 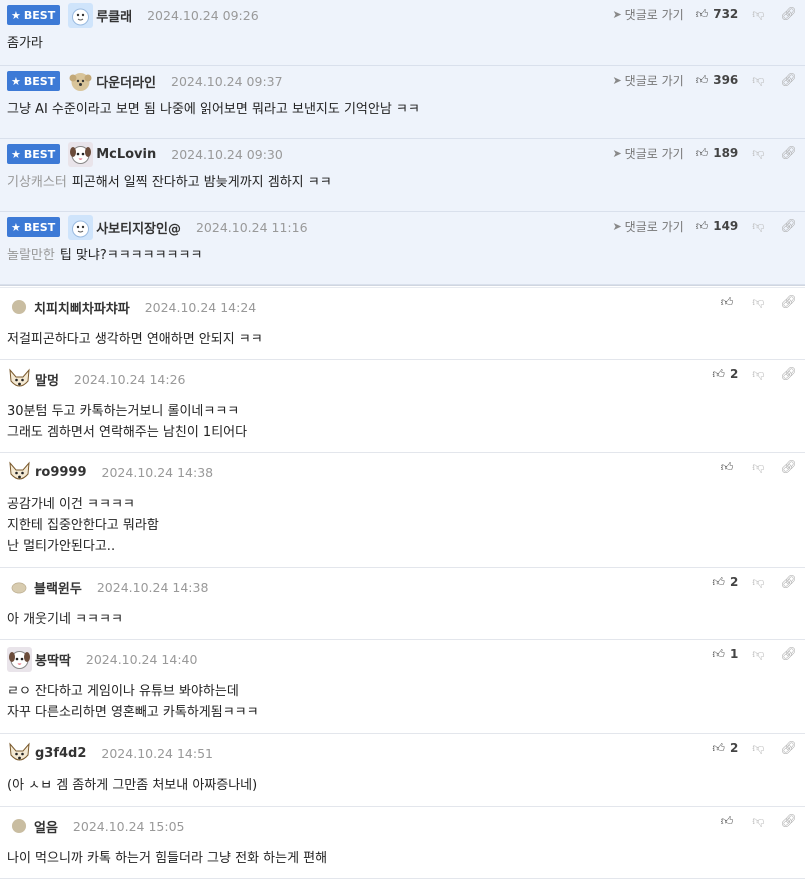 What do you see at coordinates (65, 619) in the screenshot?
I see `comment-text: 아 개웃기네 ㅋㅋㅋㅋ` at bounding box center [65, 619].